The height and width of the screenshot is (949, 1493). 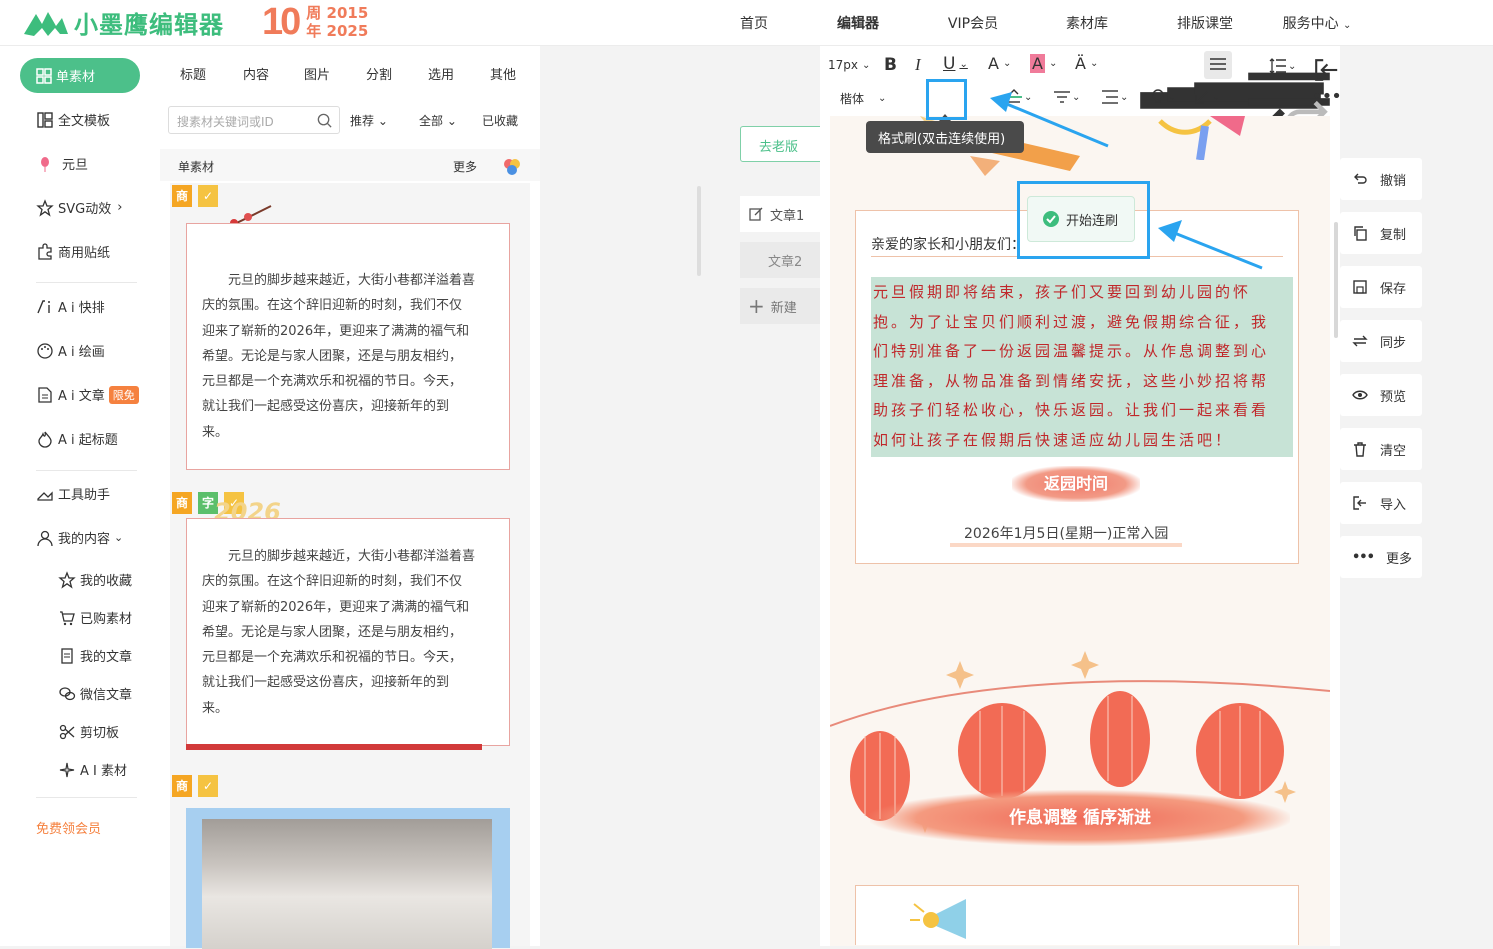 I want to click on scissors-icon, so click(x=67, y=731).